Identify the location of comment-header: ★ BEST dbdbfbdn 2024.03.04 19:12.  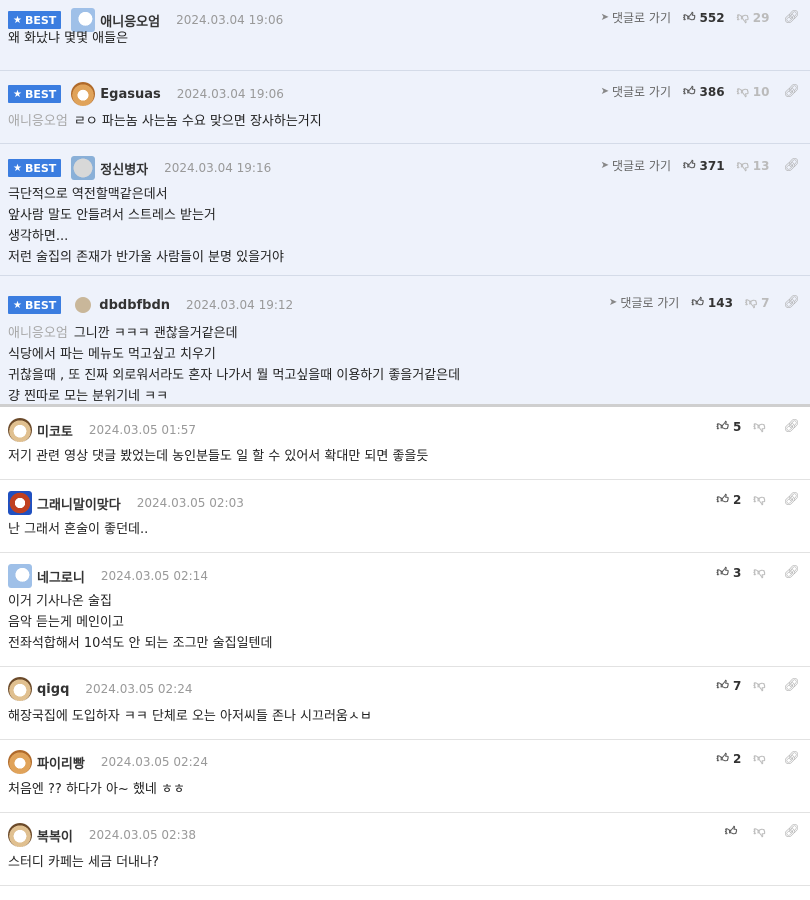
(146, 305).